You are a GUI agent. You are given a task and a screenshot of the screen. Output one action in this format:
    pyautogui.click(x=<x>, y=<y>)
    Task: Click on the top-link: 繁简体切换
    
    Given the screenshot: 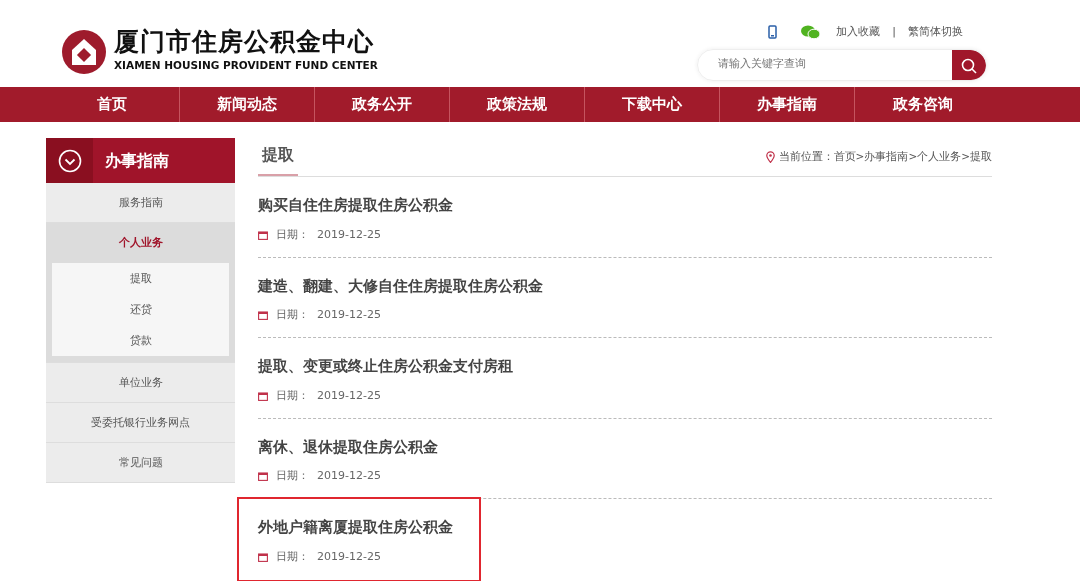 What is the action you would take?
    pyautogui.click(x=935, y=32)
    